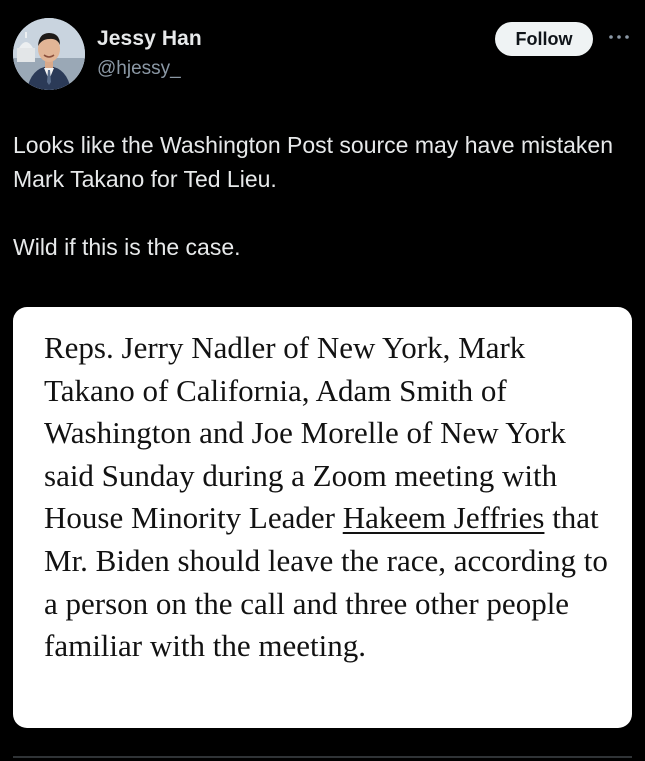 This screenshot has height=761, width=645. I want to click on author-handle: @hjessy_, so click(139, 69).